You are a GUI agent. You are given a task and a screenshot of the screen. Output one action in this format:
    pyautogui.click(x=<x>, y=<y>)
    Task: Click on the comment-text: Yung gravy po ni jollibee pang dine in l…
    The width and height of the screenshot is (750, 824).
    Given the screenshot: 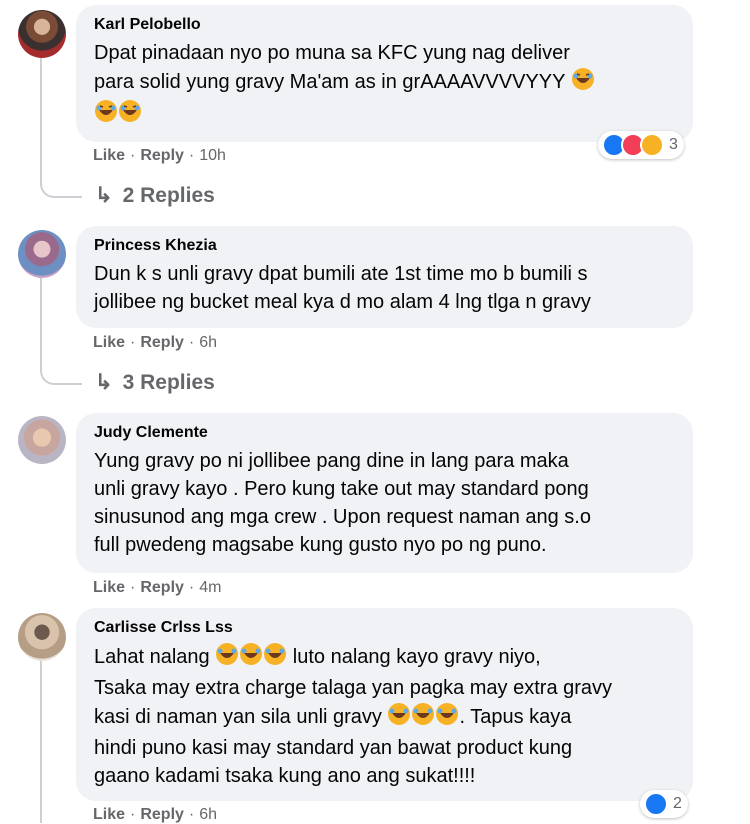 What is the action you would take?
    pyautogui.click(x=342, y=503)
    